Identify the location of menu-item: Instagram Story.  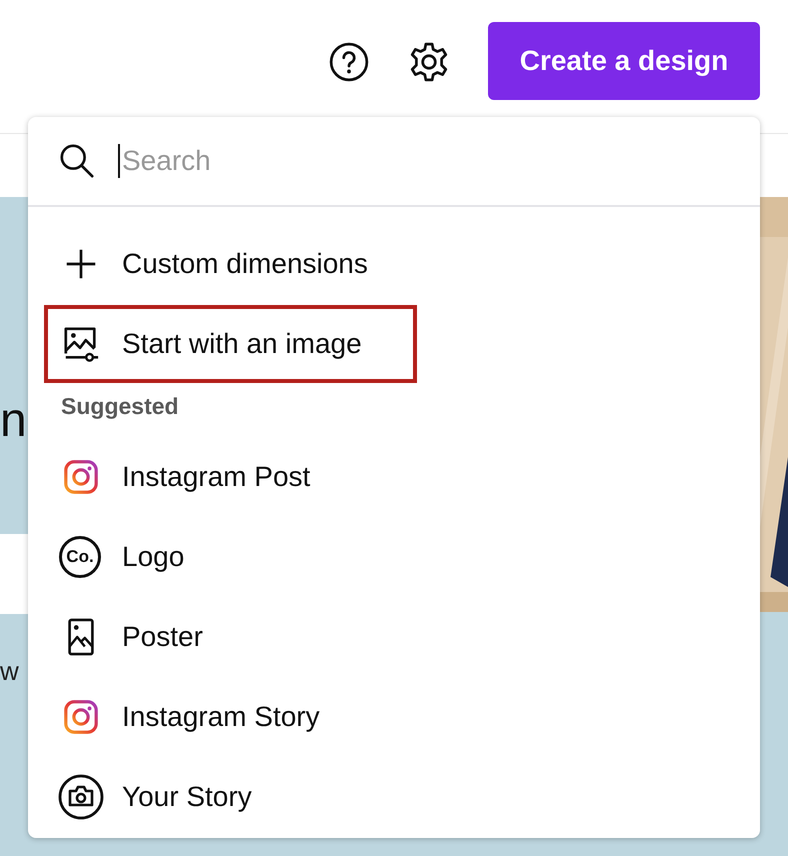
(230, 717).